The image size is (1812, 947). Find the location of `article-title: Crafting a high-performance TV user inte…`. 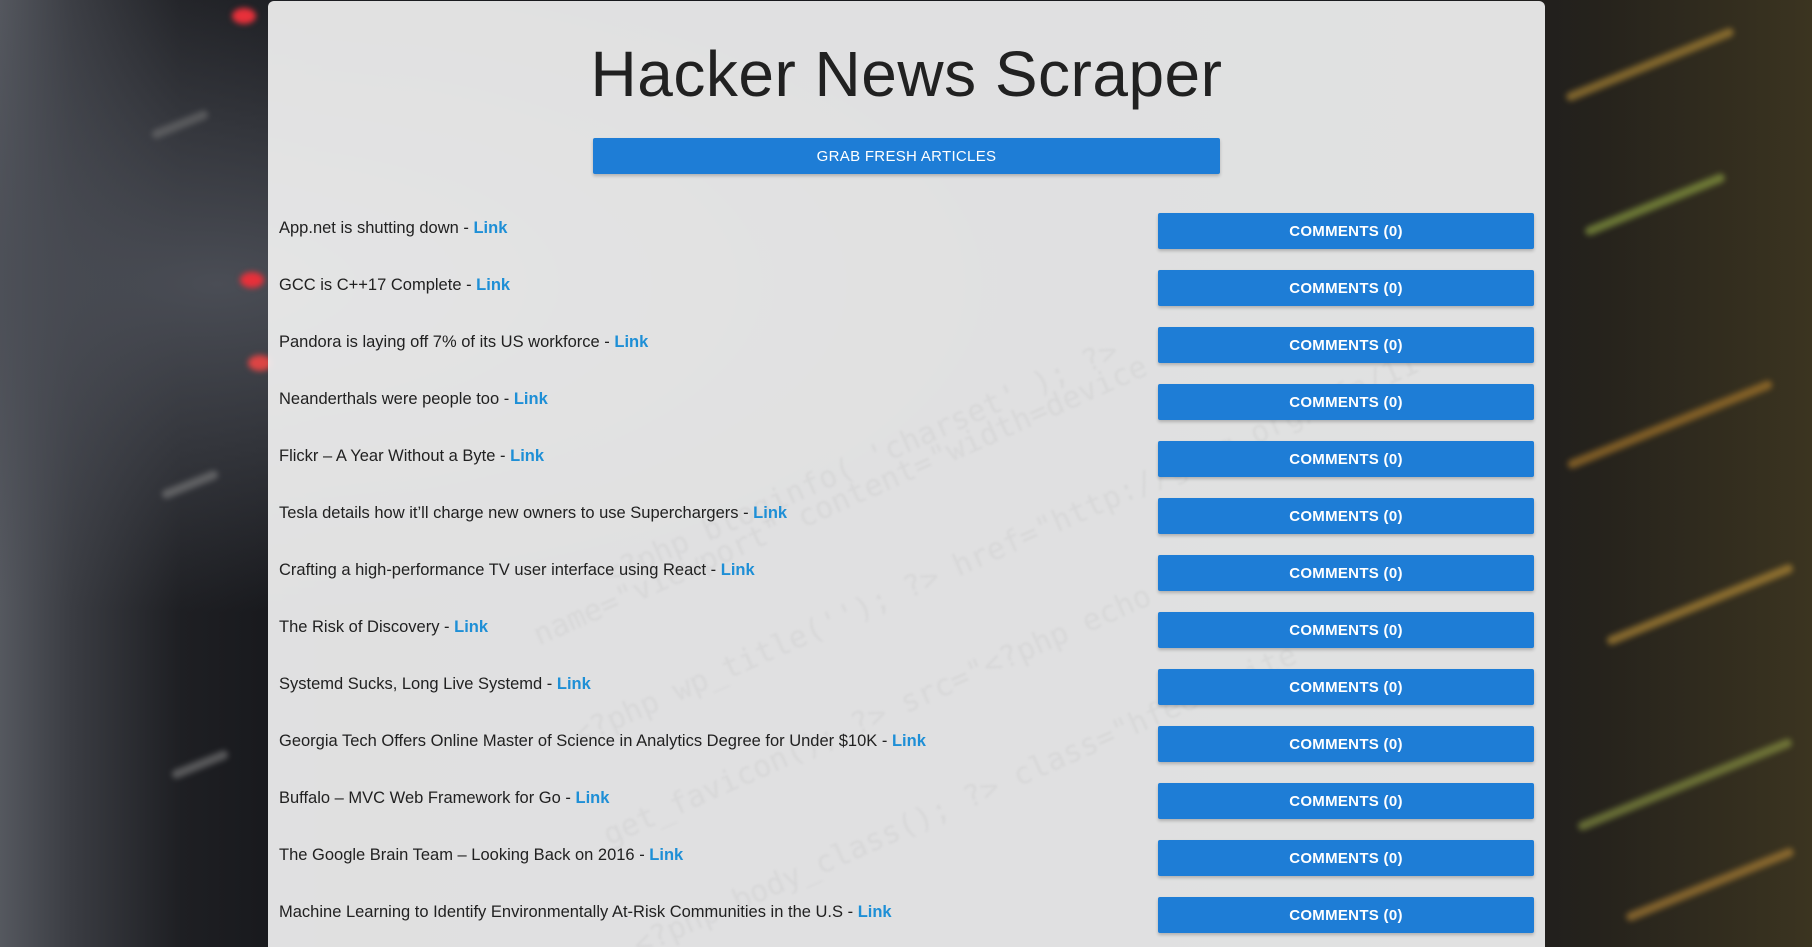

article-title: Crafting a high-performance TV user inte… is located at coordinates (493, 570).